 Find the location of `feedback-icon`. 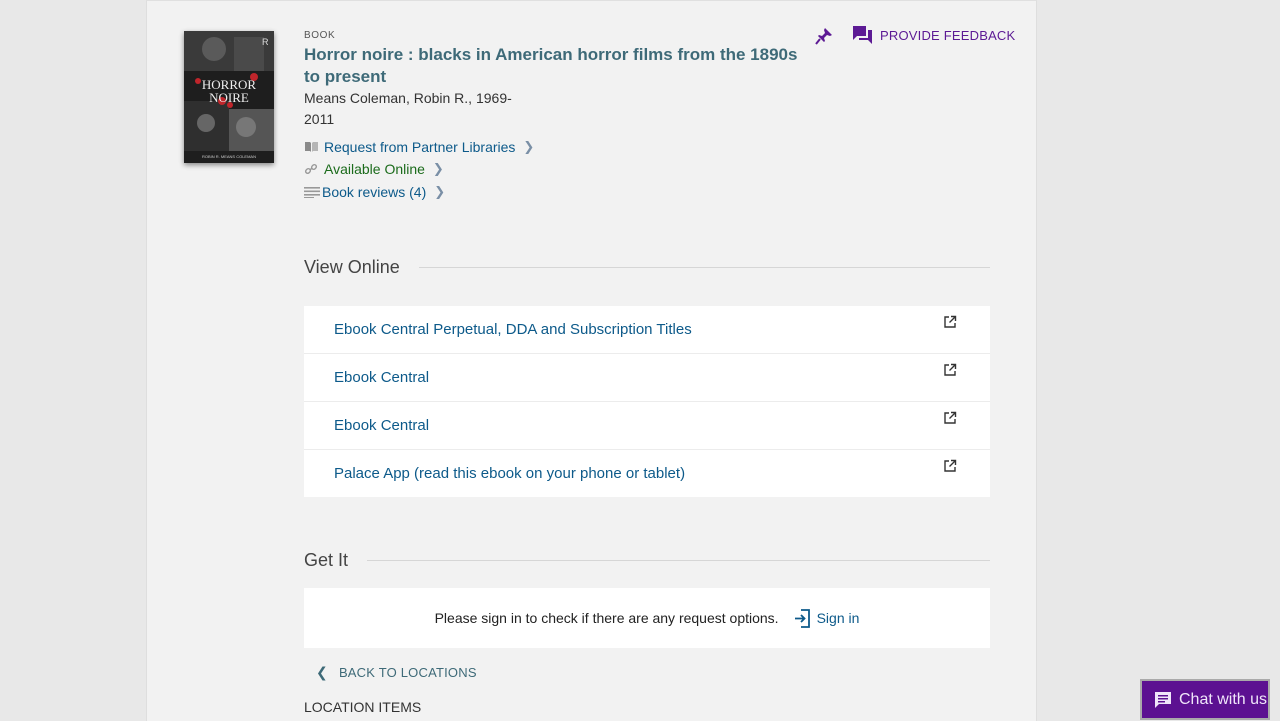

feedback-icon is located at coordinates (862, 35).